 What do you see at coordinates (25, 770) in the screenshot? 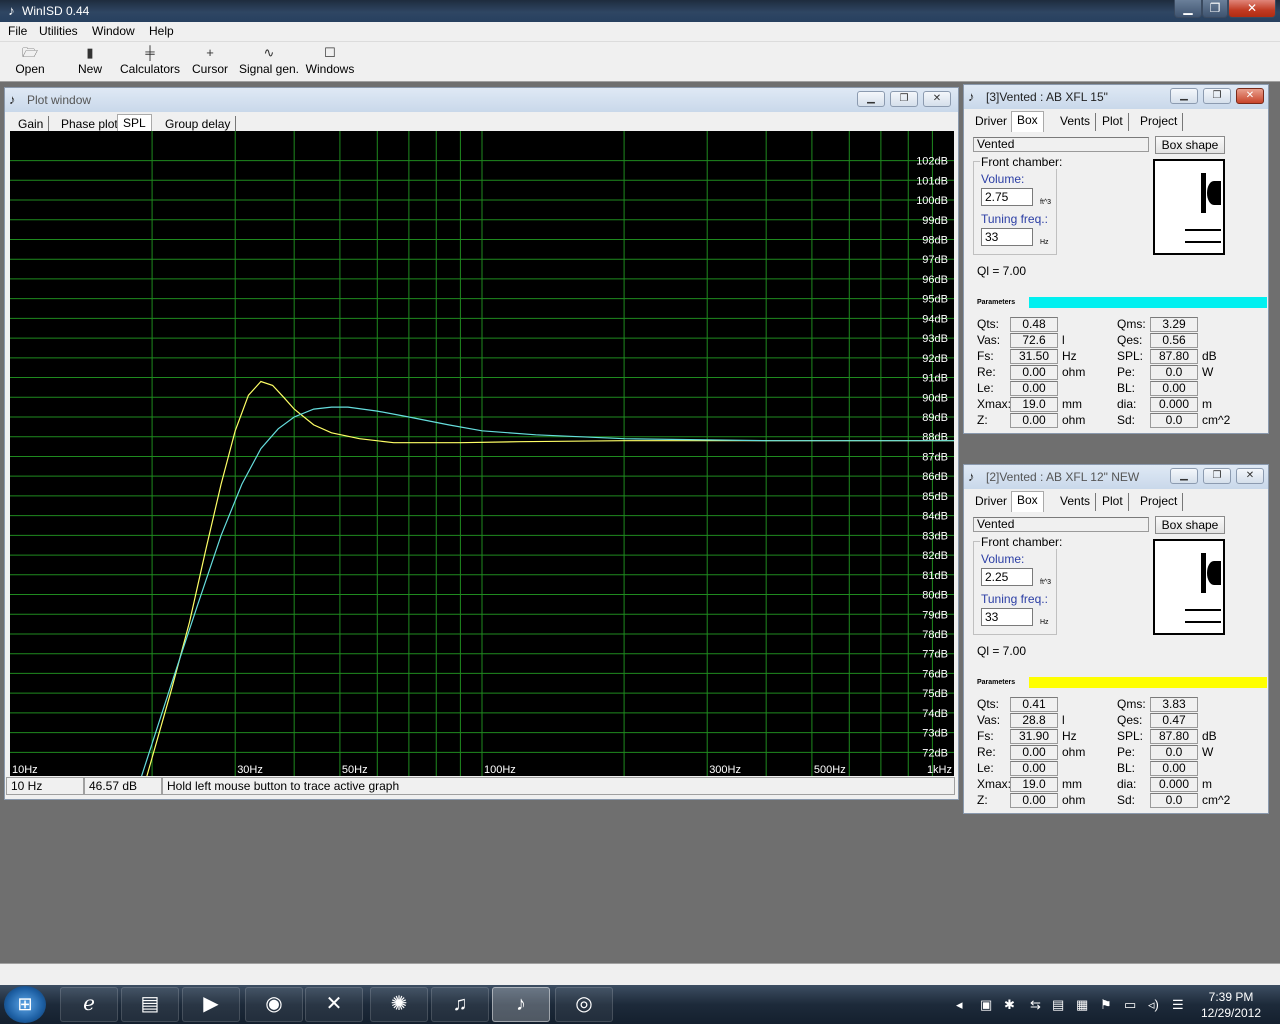
I see `x-tick-label: 10Hz` at bounding box center [25, 770].